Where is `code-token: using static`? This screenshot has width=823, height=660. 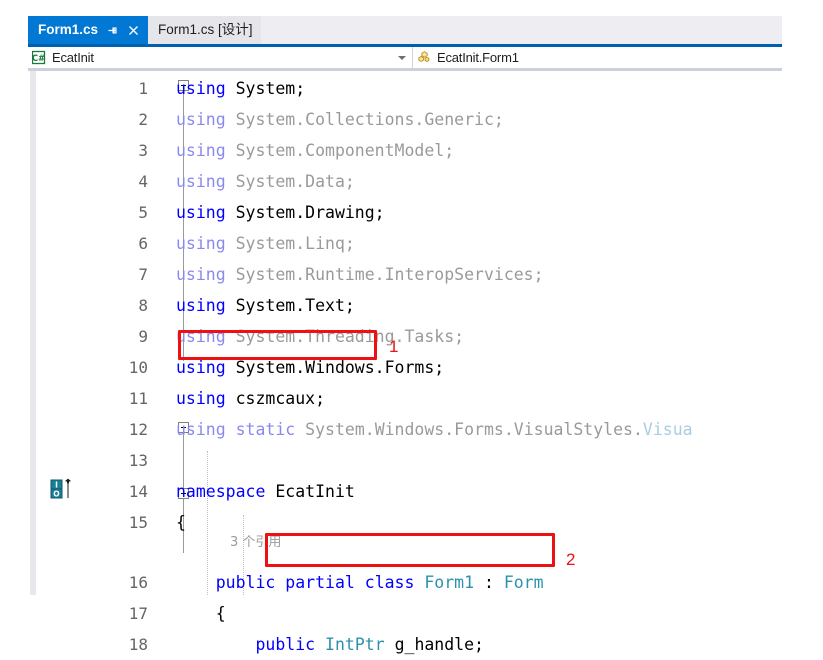
code-token: using static is located at coordinates (236, 429).